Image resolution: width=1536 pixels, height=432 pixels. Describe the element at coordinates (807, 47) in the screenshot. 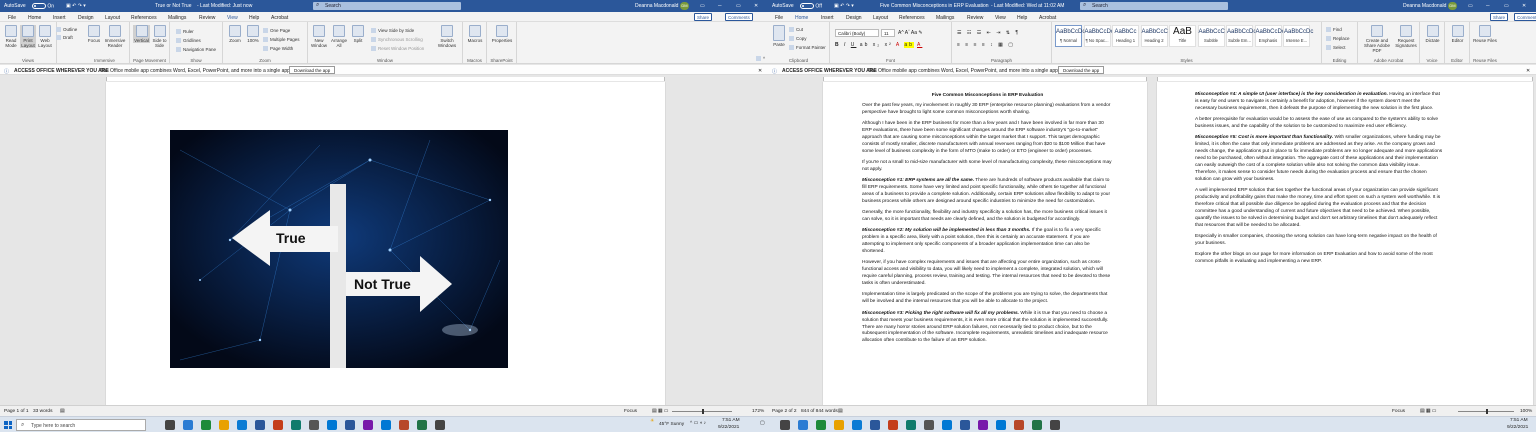

I see `format-painter-button: Format Painter` at that location.